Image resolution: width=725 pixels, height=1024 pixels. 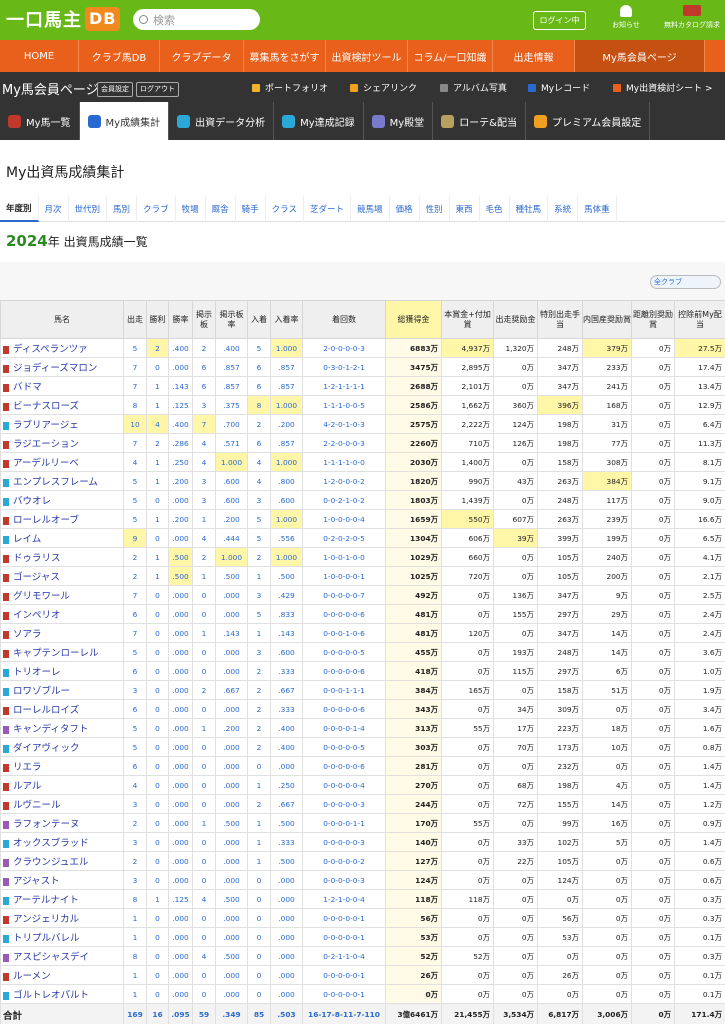 What do you see at coordinates (685, 282) in the screenshot?
I see `club-select: 全クラブ` at bounding box center [685, 282].